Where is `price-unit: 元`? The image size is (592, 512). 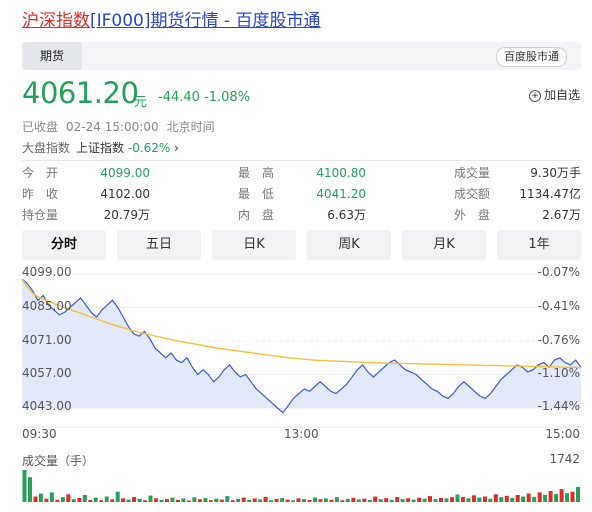 price-unit: 元 is located at coordinates (141, 102).